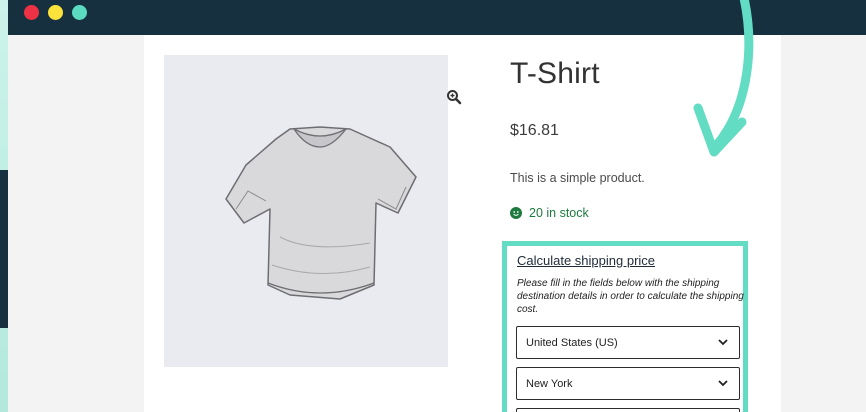  What do you see at coordinates (586, 260) in the screenshot?
I see `calculate-shipping-link: Calculate shipping price` at bounding box center [586, 260].